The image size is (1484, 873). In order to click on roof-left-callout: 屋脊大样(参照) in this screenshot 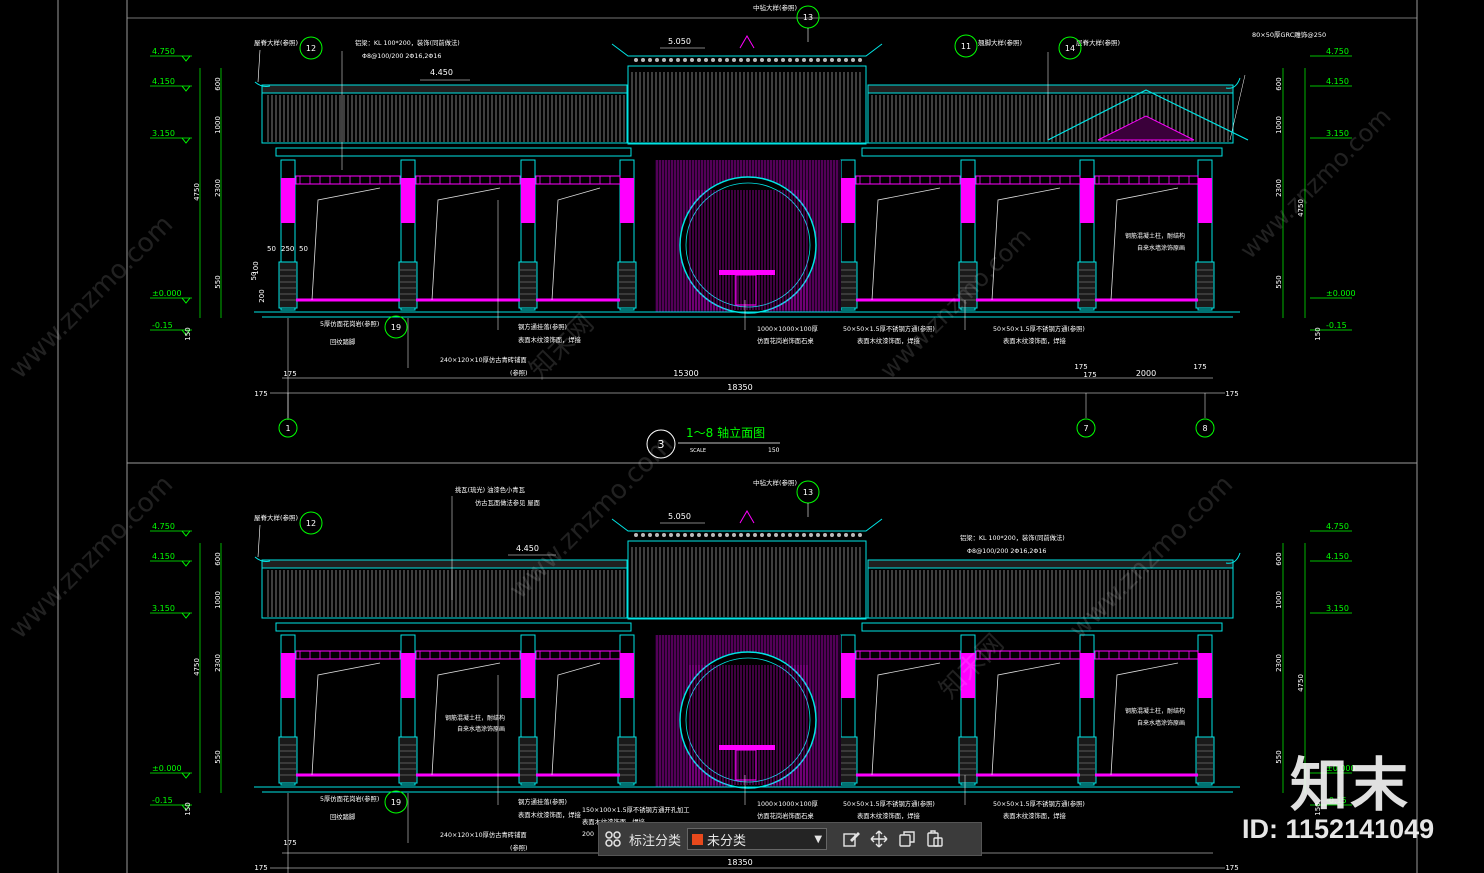, I will do `click(276, 517)`.